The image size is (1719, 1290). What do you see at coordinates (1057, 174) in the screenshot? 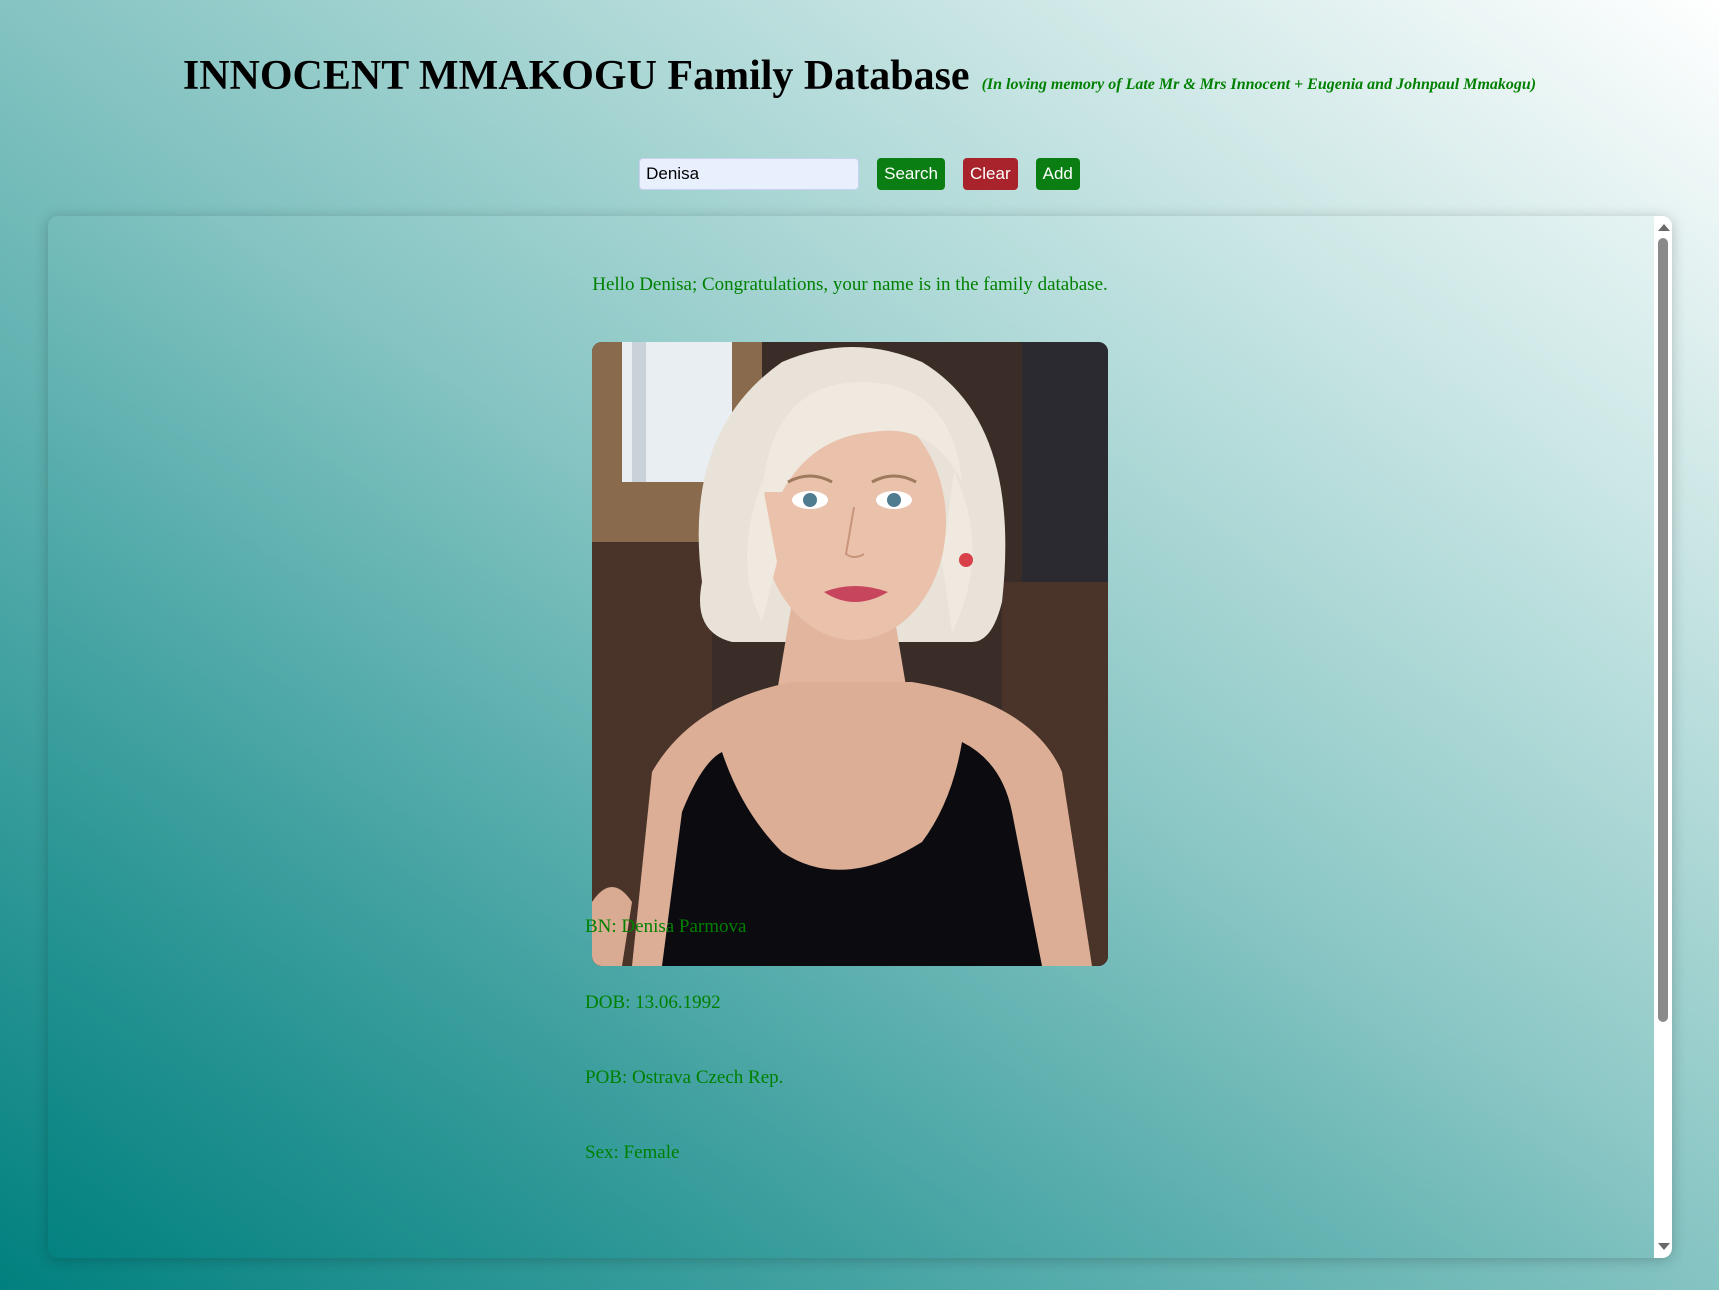
I see `add-button: Add` at bounding box center [1057, 174].